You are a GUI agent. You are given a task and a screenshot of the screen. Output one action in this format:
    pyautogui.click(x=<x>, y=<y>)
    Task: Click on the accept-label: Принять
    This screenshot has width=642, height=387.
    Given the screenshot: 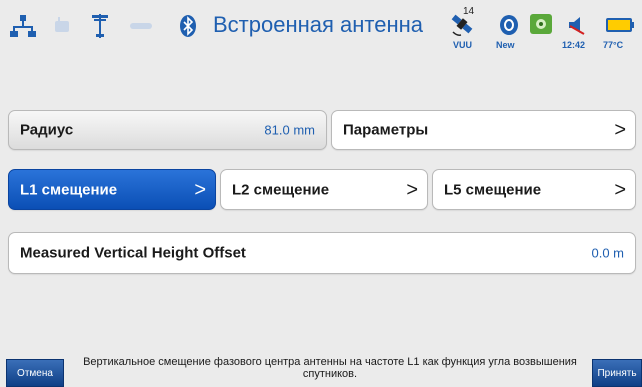 What is the action you would take?
    pyautogui.click(x=617, y=373)
    